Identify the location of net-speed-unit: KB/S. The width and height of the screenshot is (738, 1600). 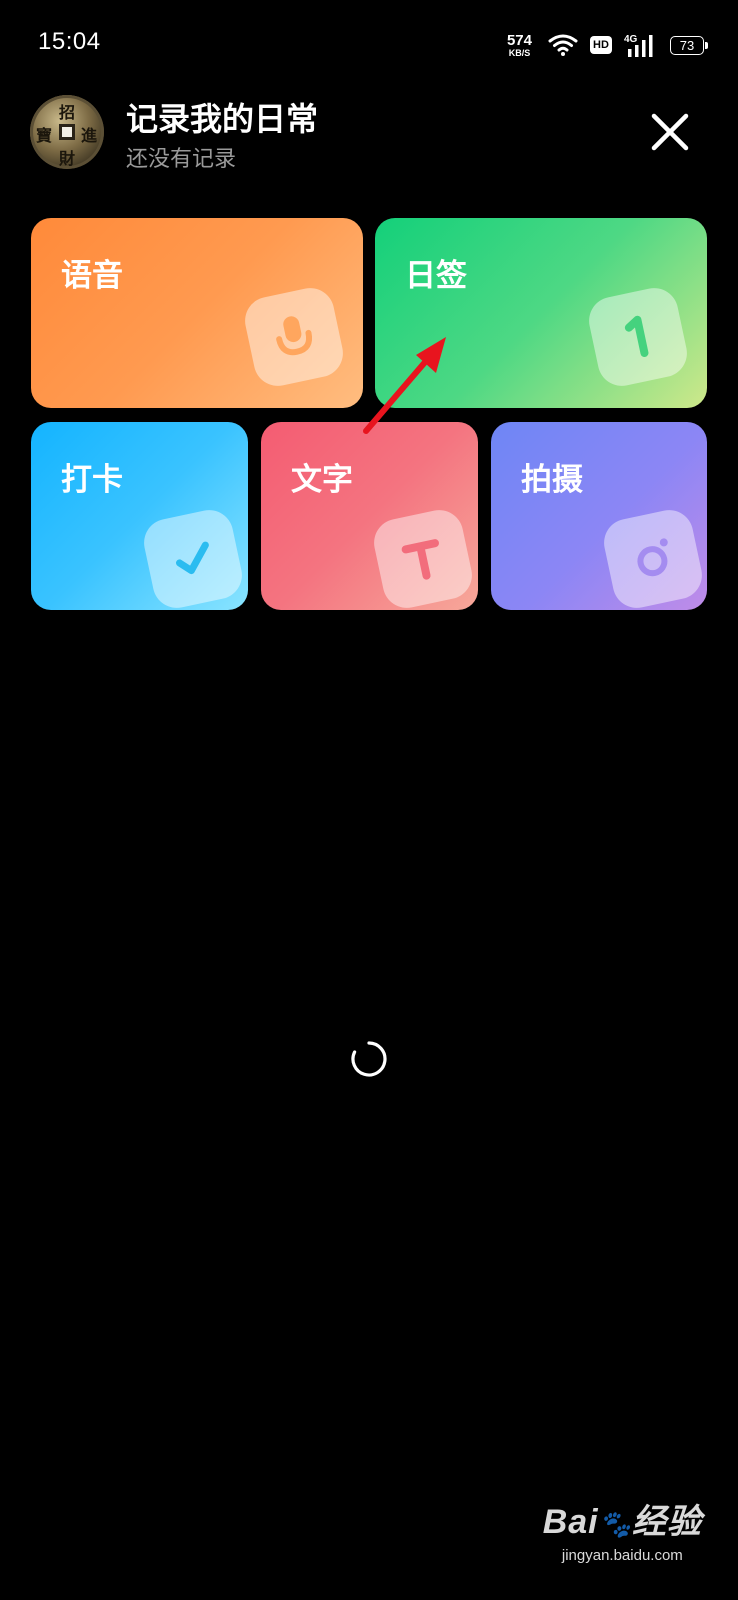
(519, 52).